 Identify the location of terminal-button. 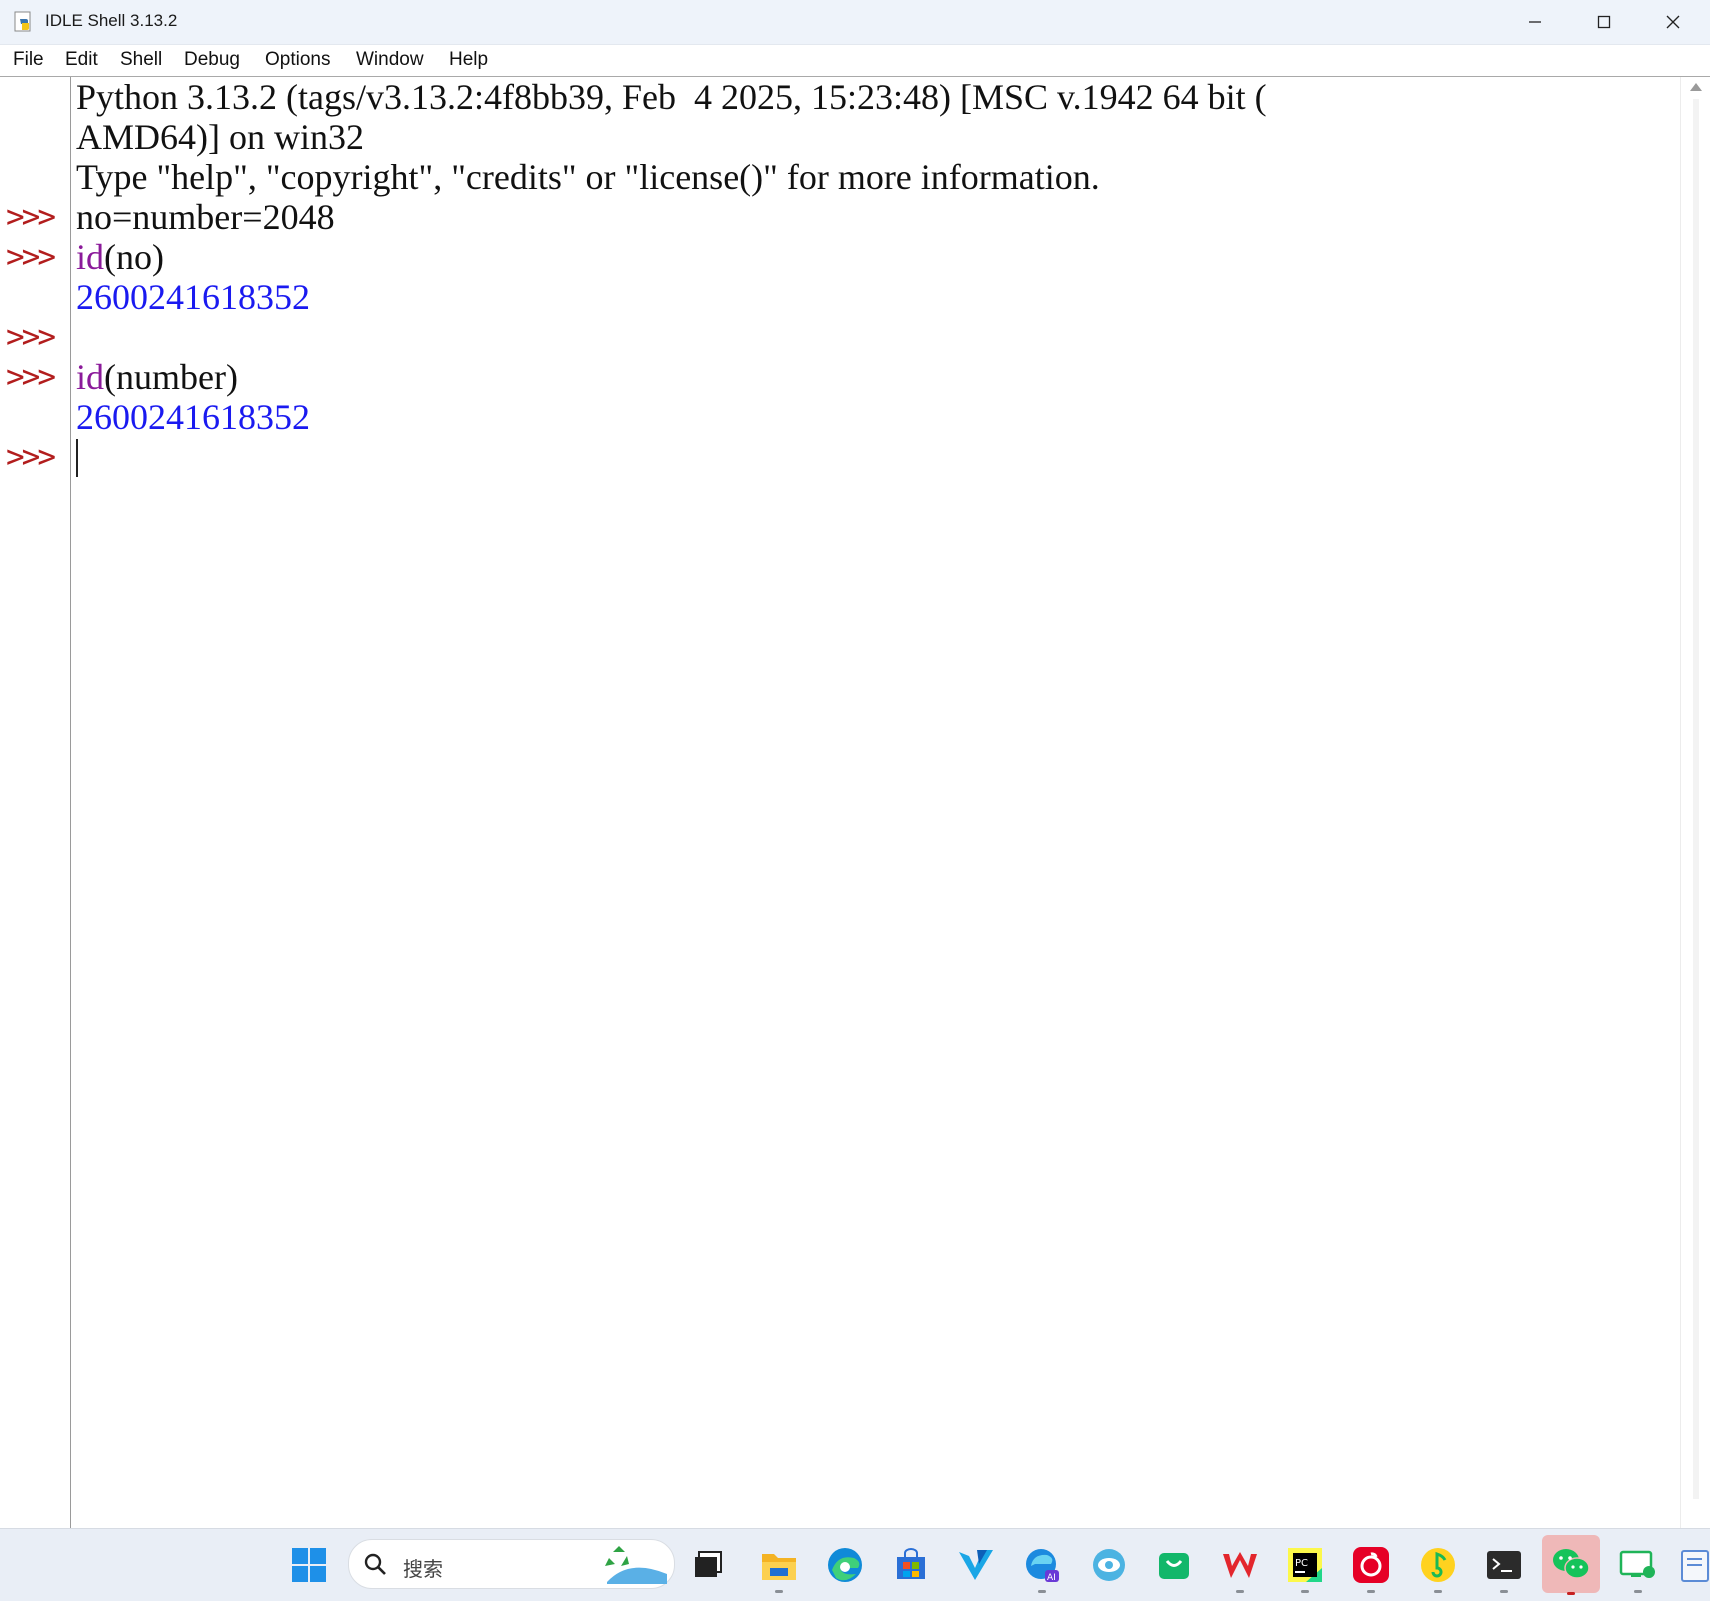
(1504, 1568).